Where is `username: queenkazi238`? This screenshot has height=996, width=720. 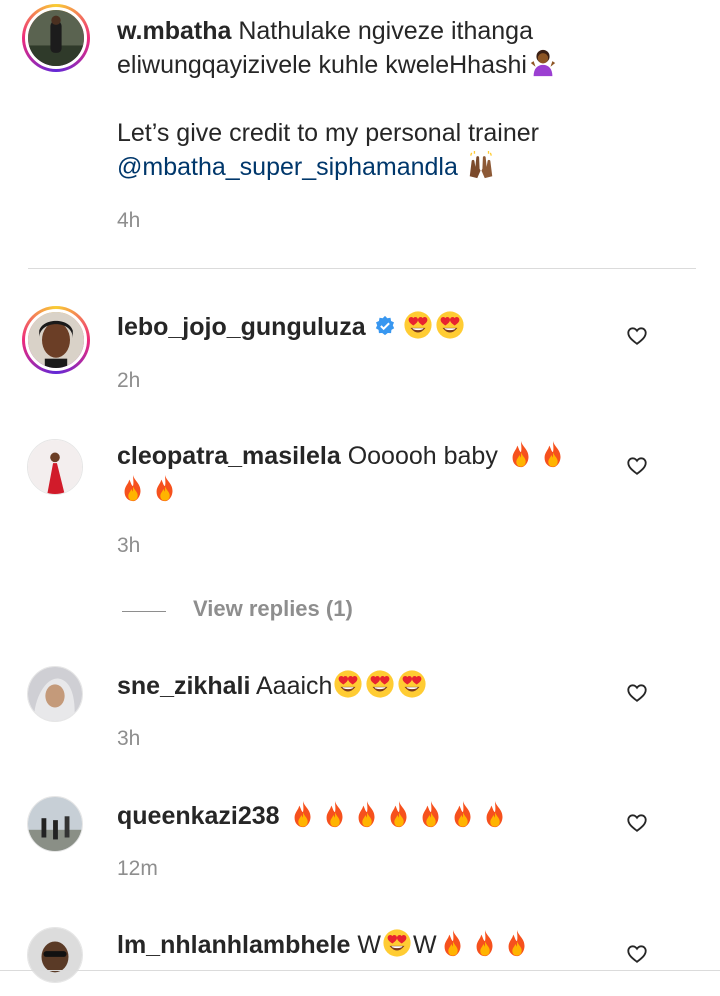
username: queenkazi238 is located at coordinates (198, 816).